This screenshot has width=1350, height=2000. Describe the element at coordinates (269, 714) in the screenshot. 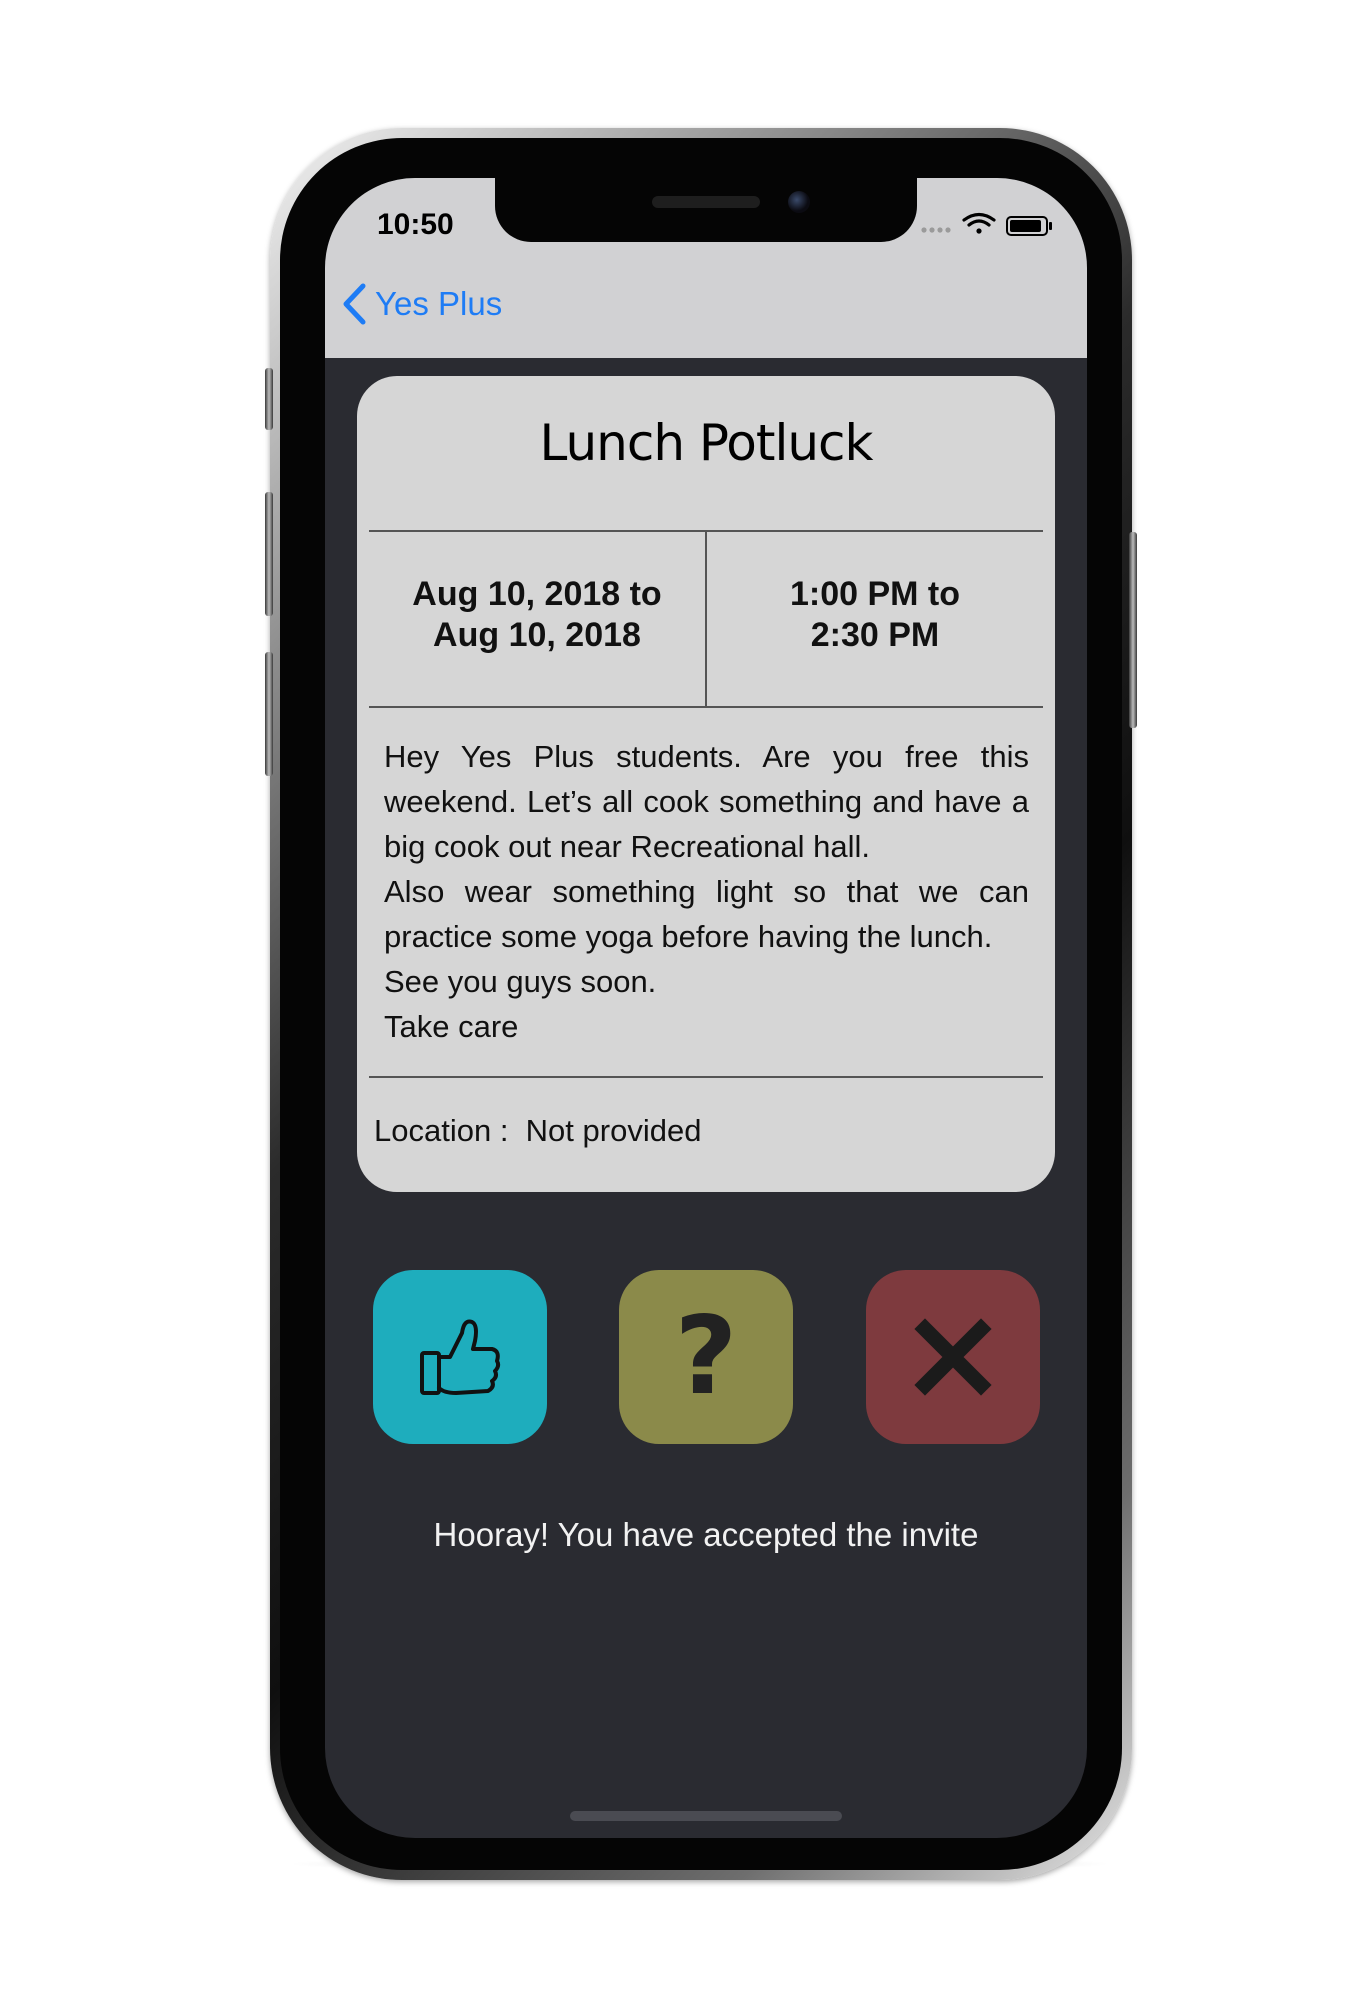

I see `volume-down-button` at that location.